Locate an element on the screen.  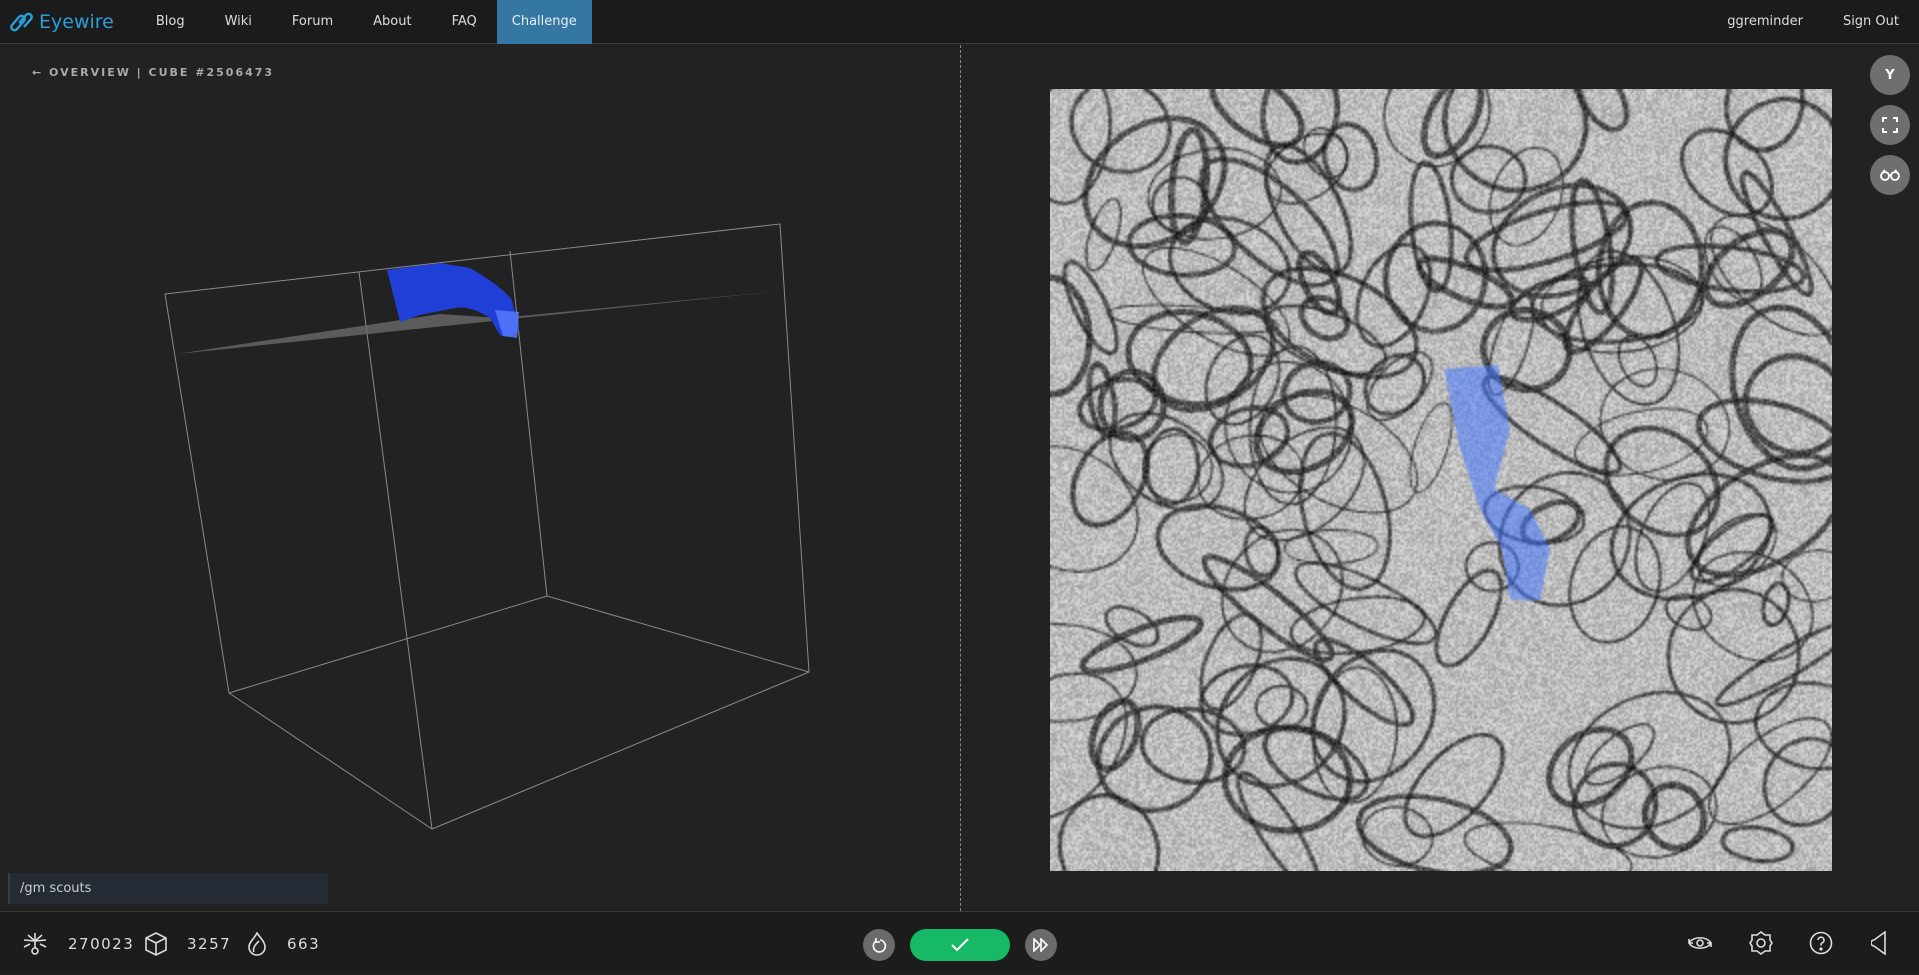
fullscreen-button is located at coordinates (1890, 125).